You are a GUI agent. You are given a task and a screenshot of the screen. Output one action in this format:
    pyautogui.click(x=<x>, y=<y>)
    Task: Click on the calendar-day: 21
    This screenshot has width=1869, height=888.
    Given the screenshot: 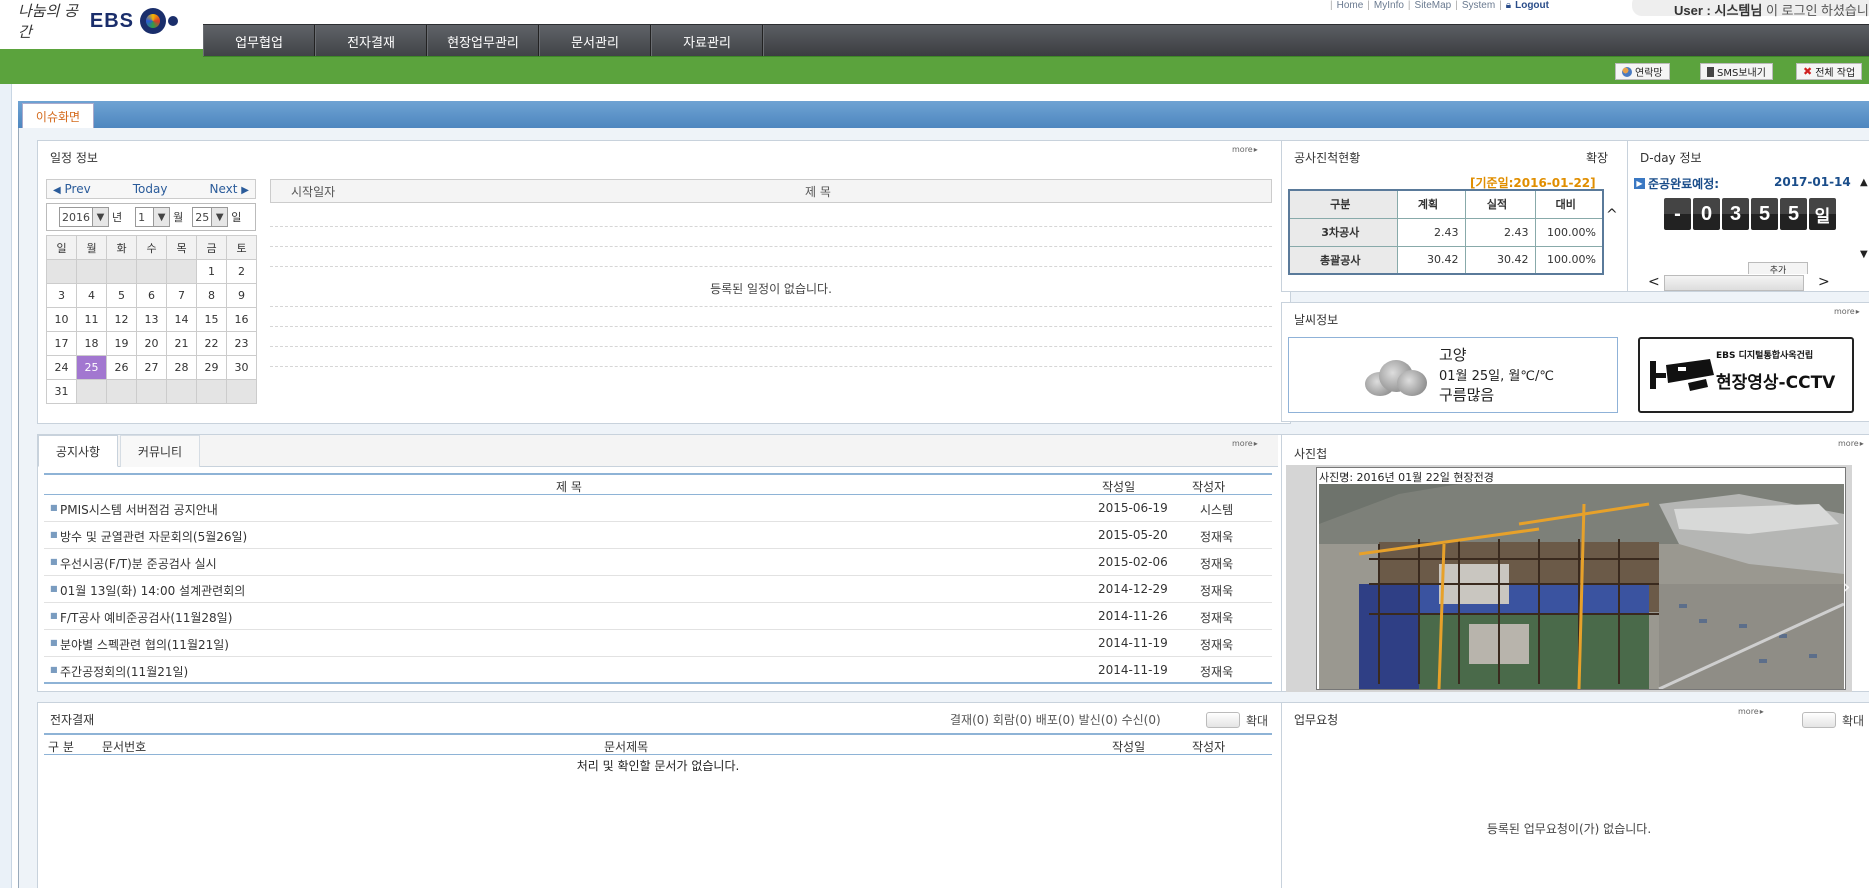 What is the action you would take?
    pyautogui.click(x=181, y=343)
    